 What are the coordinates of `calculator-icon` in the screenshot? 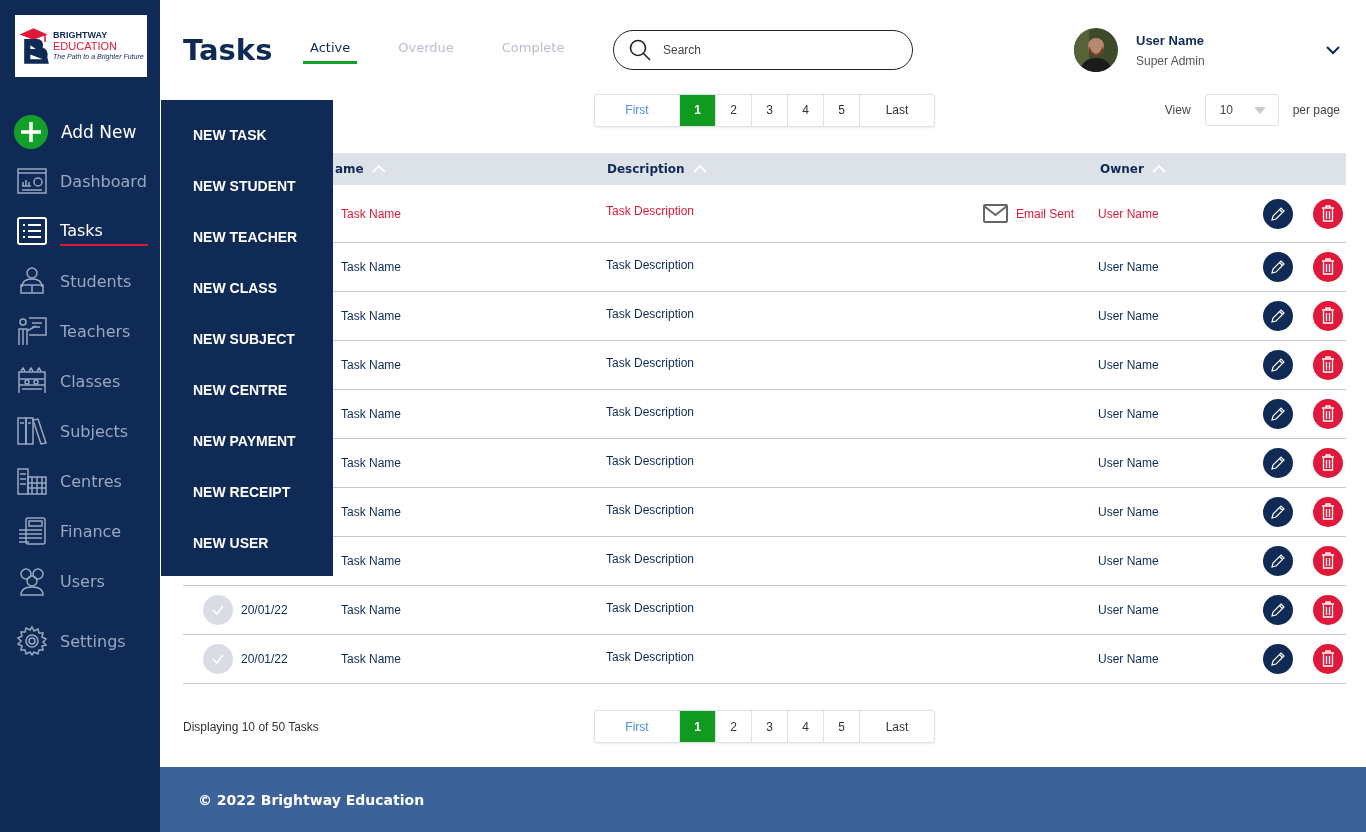 It's located at (32, 531).